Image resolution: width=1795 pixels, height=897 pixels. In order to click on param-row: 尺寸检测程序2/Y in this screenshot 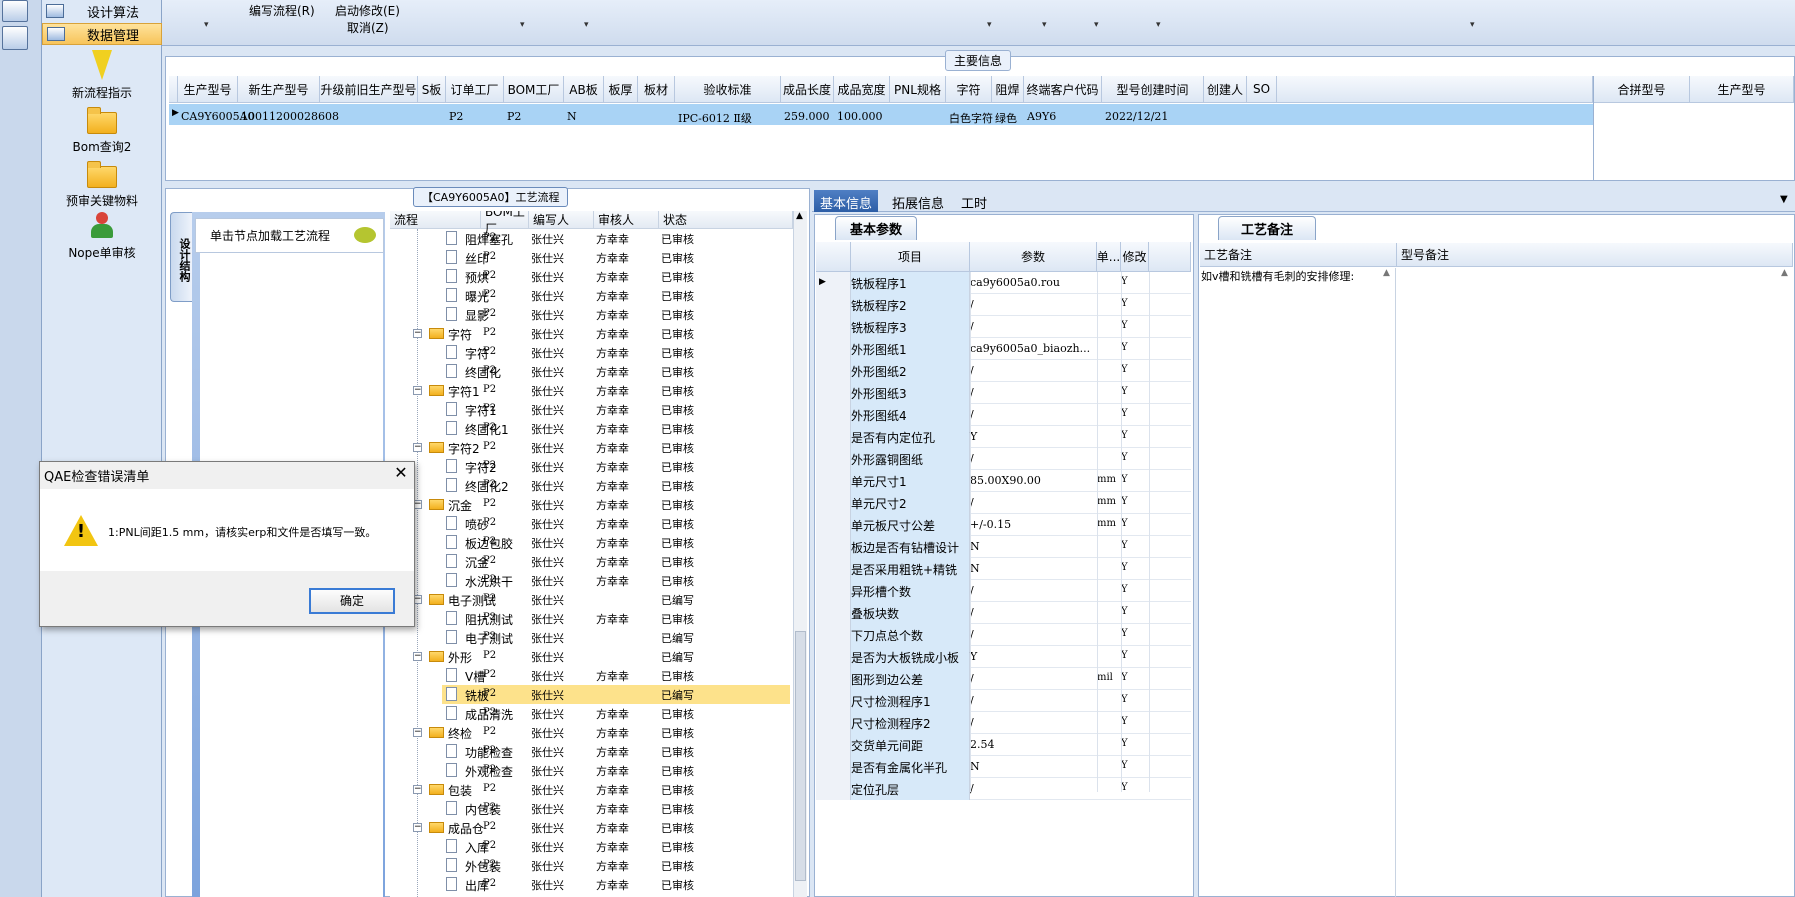, I will do `click(1003, 723)`.